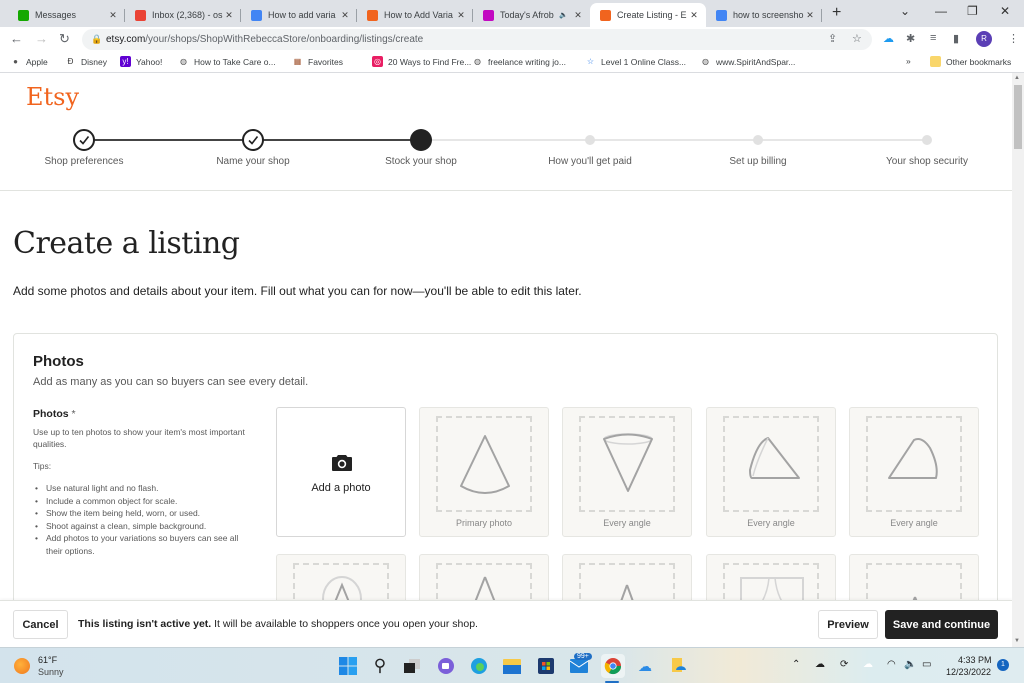  I want to click on sync-tray-icon: ⟳, so click(844, 664).